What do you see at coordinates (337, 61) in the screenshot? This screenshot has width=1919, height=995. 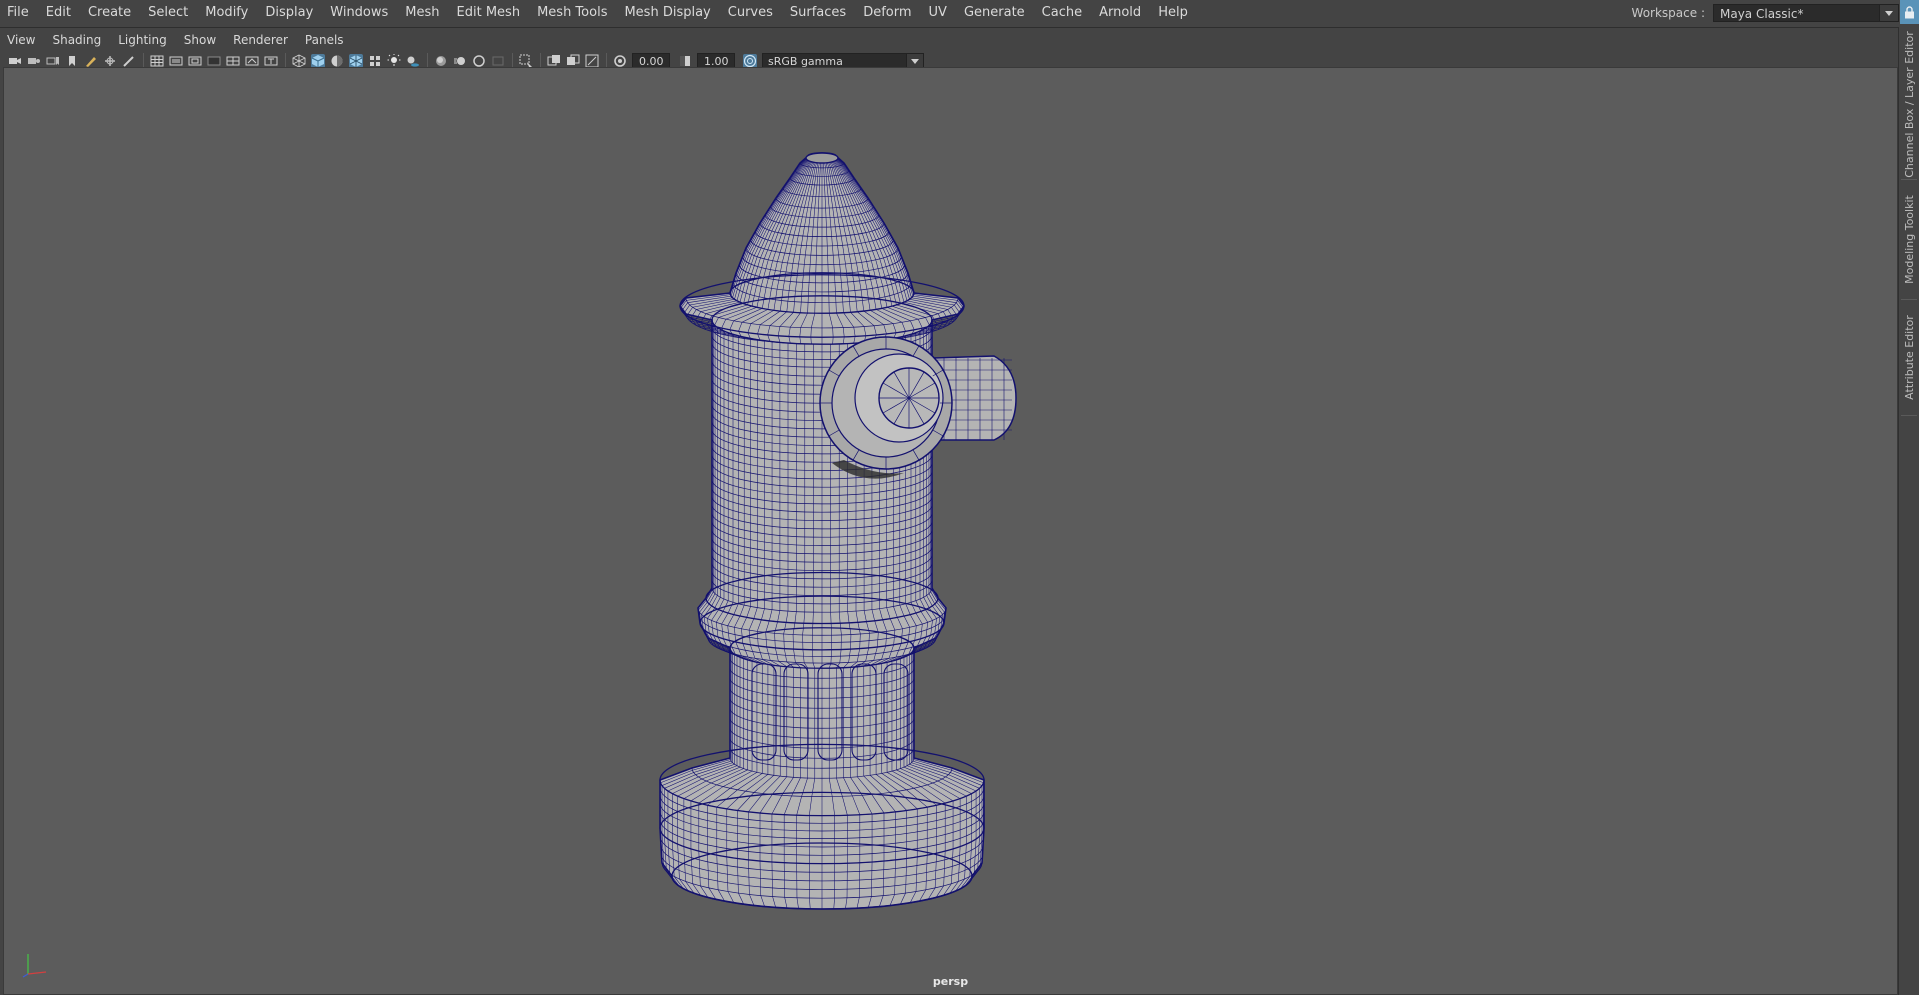 I see `use-default-material-icon` at bounding box center [337, 61].